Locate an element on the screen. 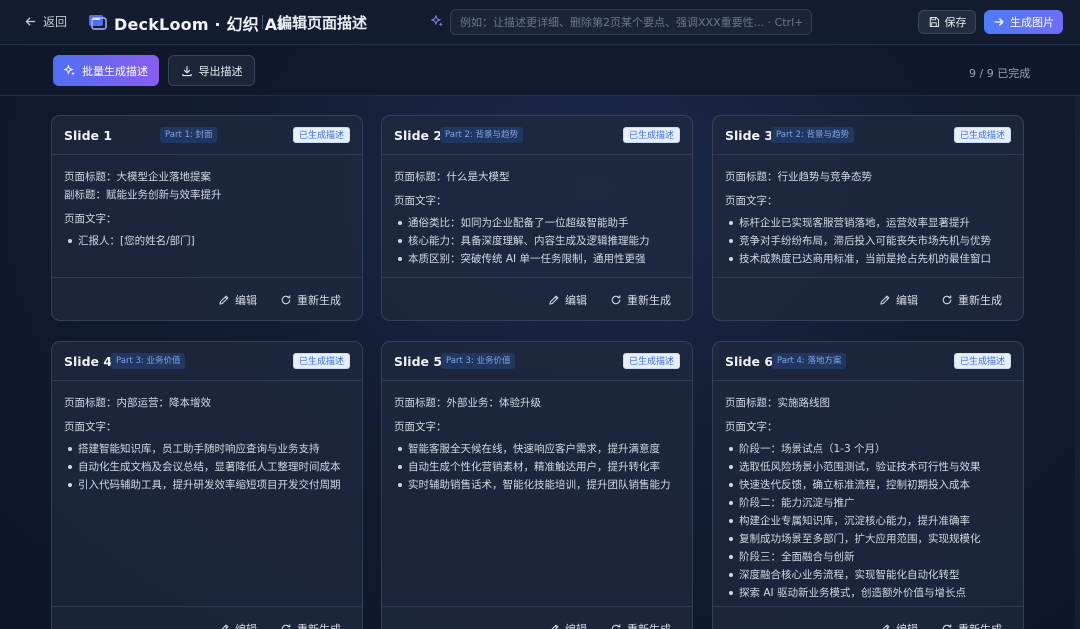 Image resolution: width=1080 pixels, height=629 pixels. content-line: 页面标题：什么是大模型 is located at coordinates (452, 177).